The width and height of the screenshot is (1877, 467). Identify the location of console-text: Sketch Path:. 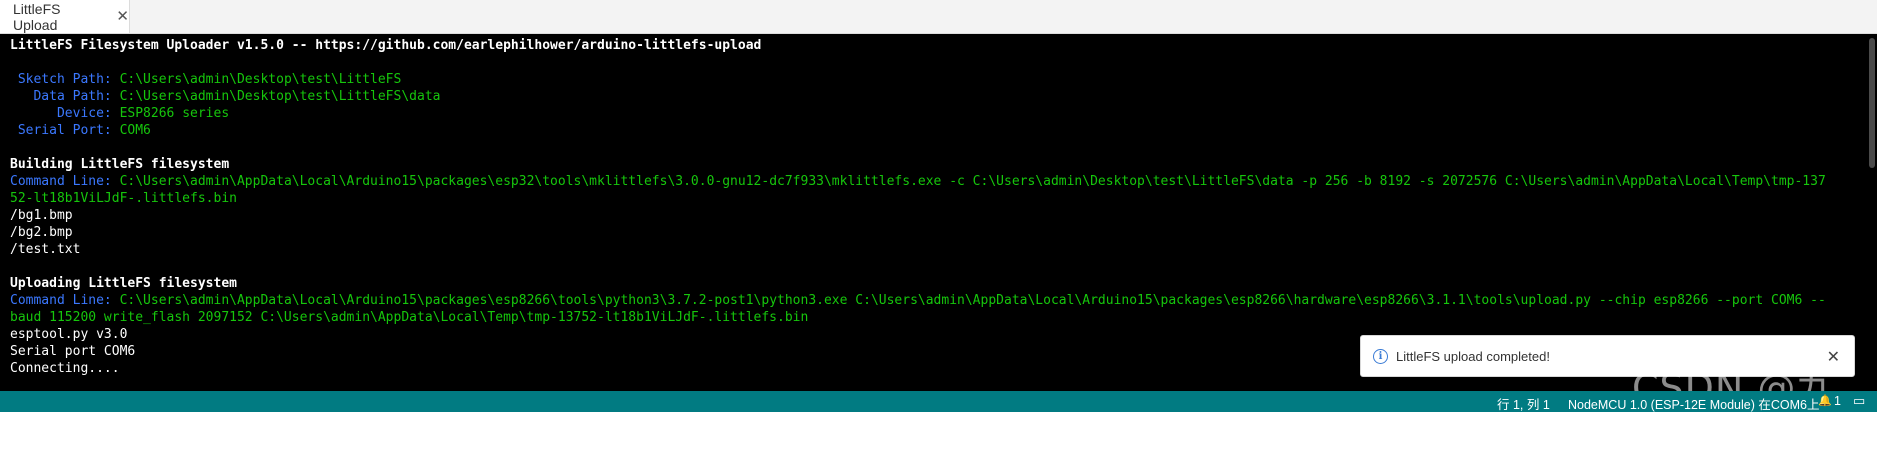
(65, 79).